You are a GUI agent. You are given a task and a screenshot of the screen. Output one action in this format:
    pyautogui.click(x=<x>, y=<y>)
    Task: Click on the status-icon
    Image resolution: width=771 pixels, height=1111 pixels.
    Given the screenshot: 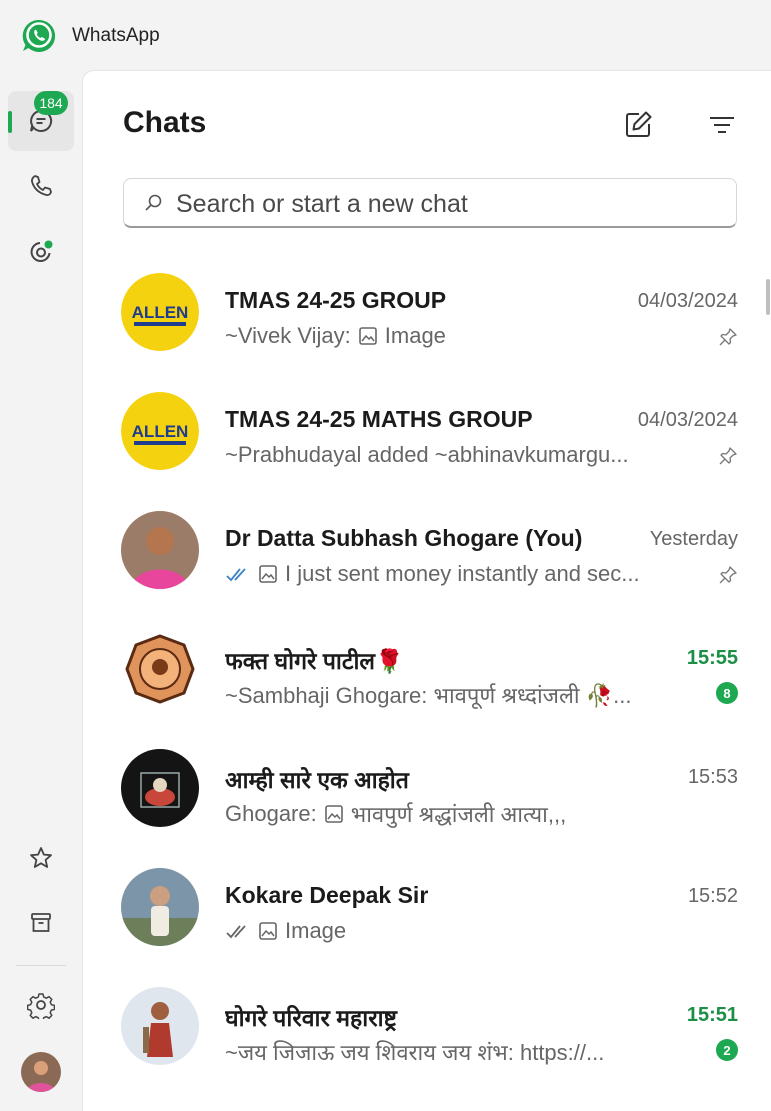 What is the action you would take?
    pyautogui.click(x=41, y=251)
    